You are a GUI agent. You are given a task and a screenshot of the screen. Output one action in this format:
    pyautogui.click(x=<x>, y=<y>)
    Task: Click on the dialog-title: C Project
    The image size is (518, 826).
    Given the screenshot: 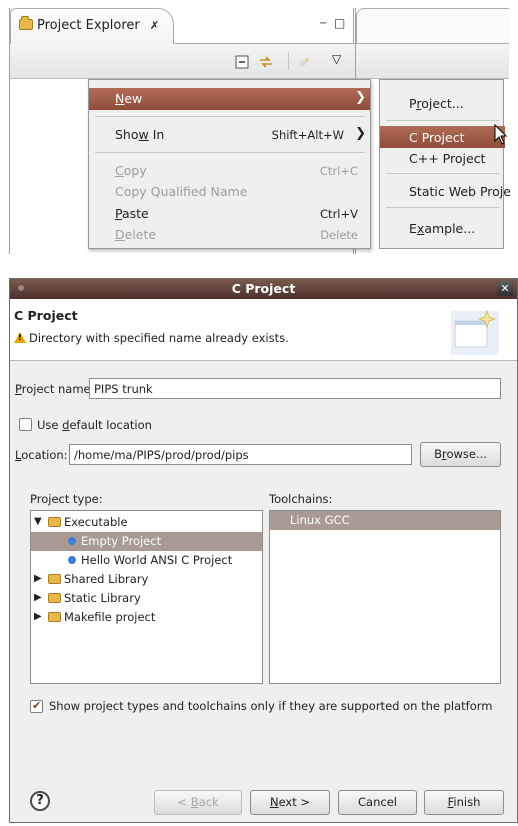 What is the action you would take?
    pyautogui.click(x=263, y=288)
    